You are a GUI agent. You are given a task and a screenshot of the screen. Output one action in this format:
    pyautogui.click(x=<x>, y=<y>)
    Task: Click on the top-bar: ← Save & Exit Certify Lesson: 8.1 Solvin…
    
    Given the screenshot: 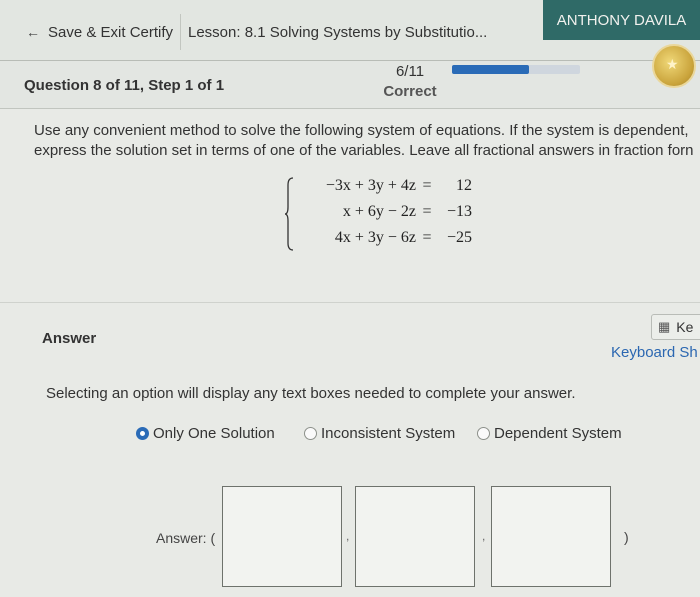 What is the action you would take?
    pyautogui.click(x=350, y=30)
    